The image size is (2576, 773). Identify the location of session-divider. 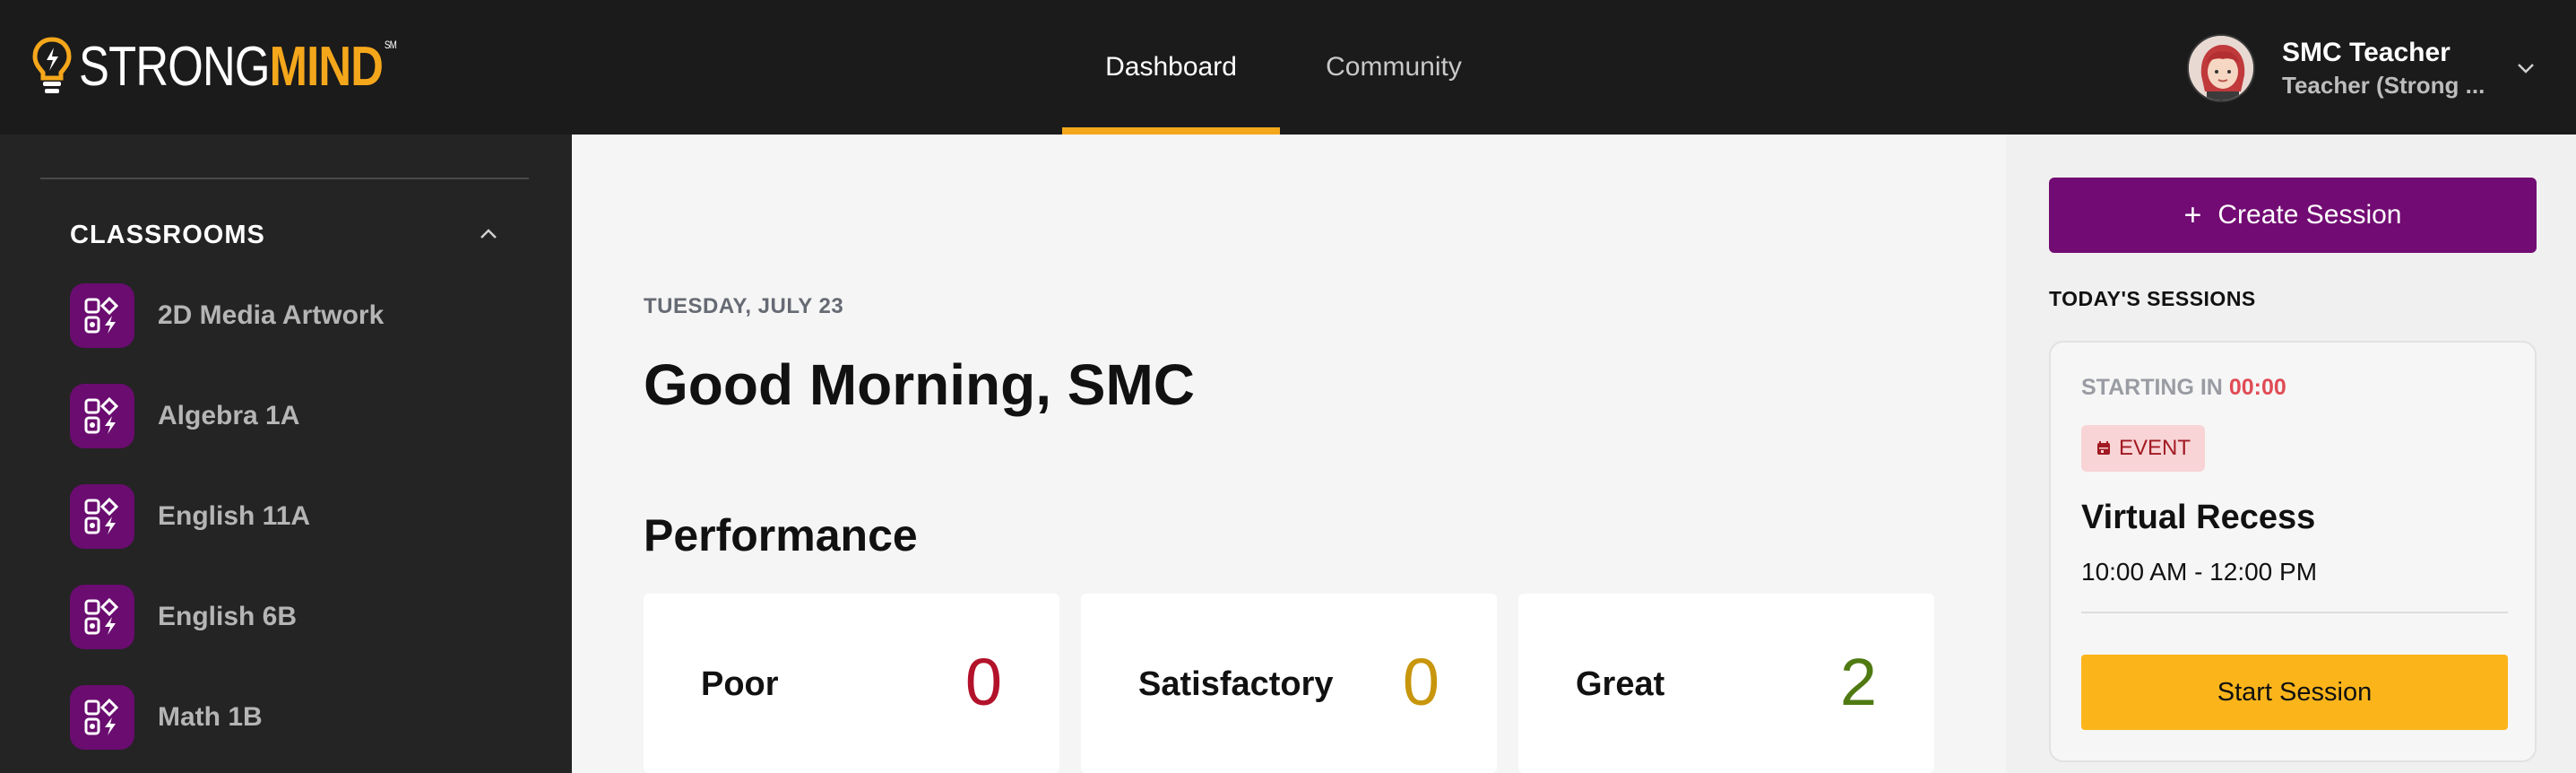
(2294, 612).